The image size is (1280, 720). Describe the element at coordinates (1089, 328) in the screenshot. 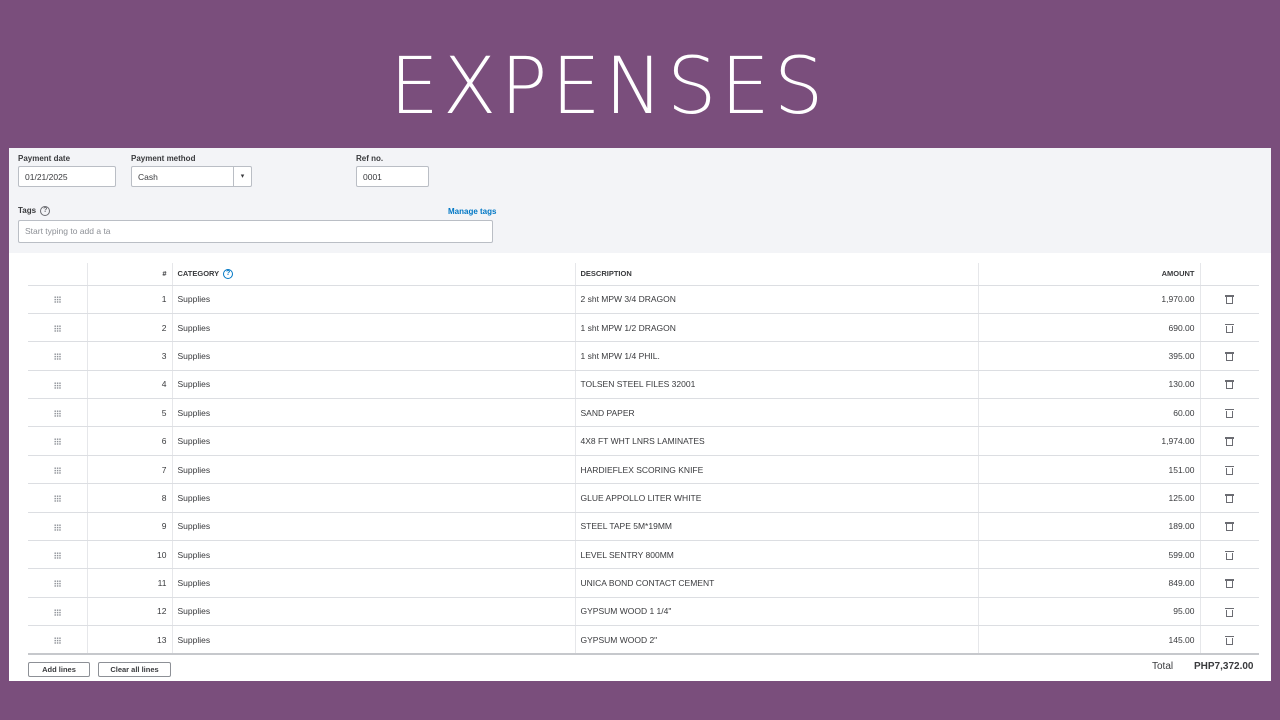

I see `amount-cell: 690.00` at that location.